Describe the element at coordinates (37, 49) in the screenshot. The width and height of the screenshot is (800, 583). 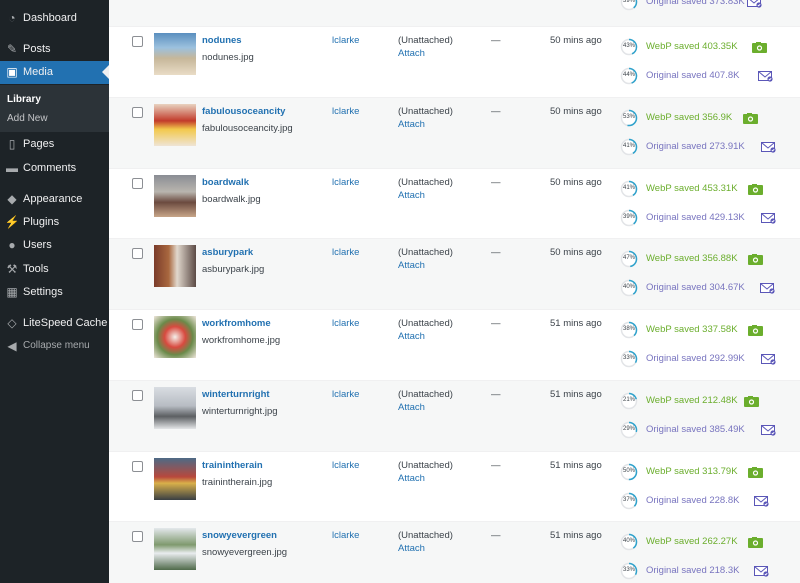
I see `sidebar-item-label: Posts` at that location.